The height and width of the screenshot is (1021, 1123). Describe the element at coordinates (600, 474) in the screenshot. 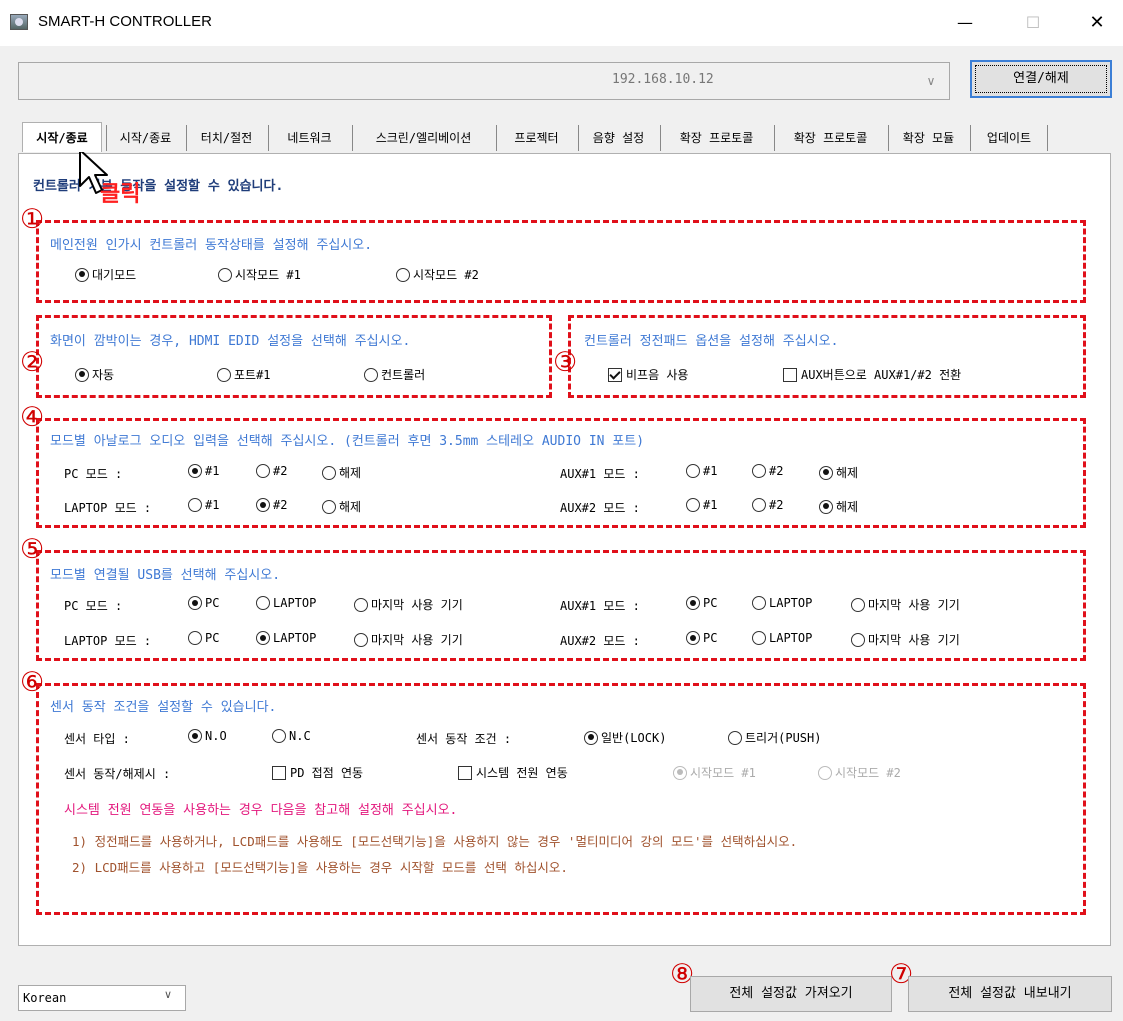

I see `audio-aux1-mode-label: AUX#1 모드 :` at that location.